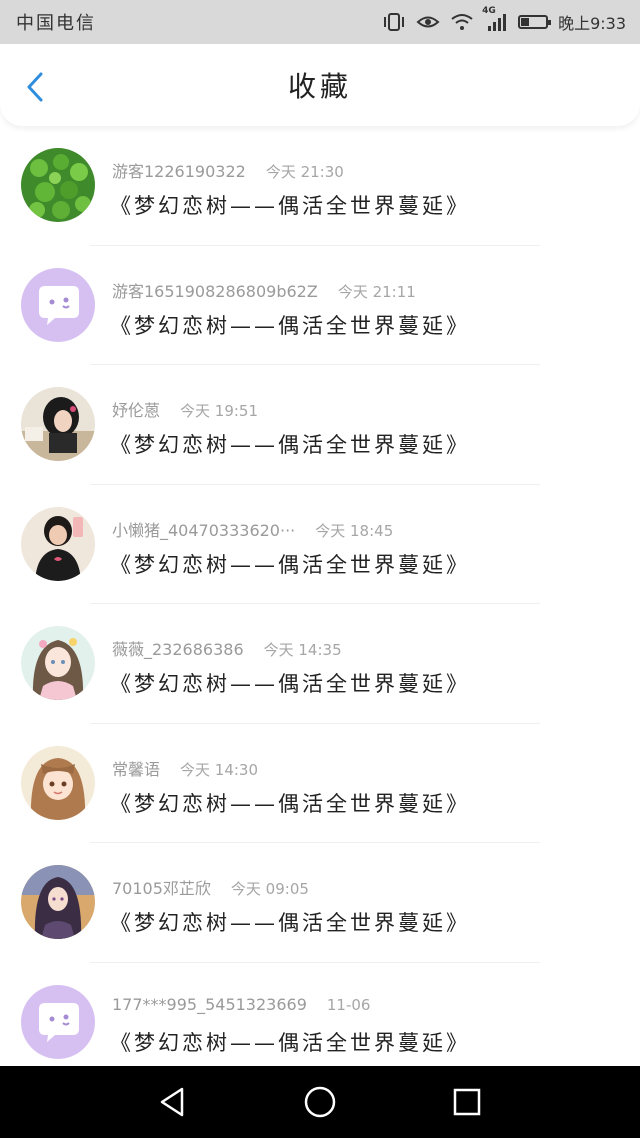  I want to click on item-meta: 游客165190828680​9b62Z 今天 21:11, so click(264, 290).